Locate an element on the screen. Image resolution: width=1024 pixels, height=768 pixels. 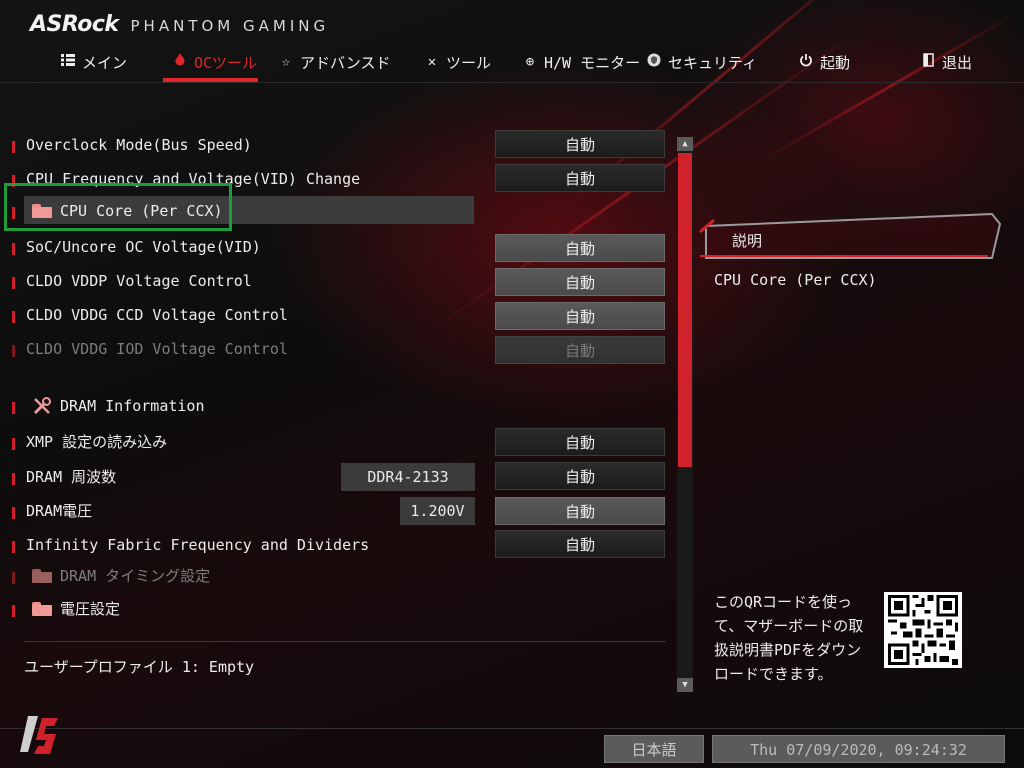
tab-oc-tweaker: OCツール is located at coordinates (214, 62).